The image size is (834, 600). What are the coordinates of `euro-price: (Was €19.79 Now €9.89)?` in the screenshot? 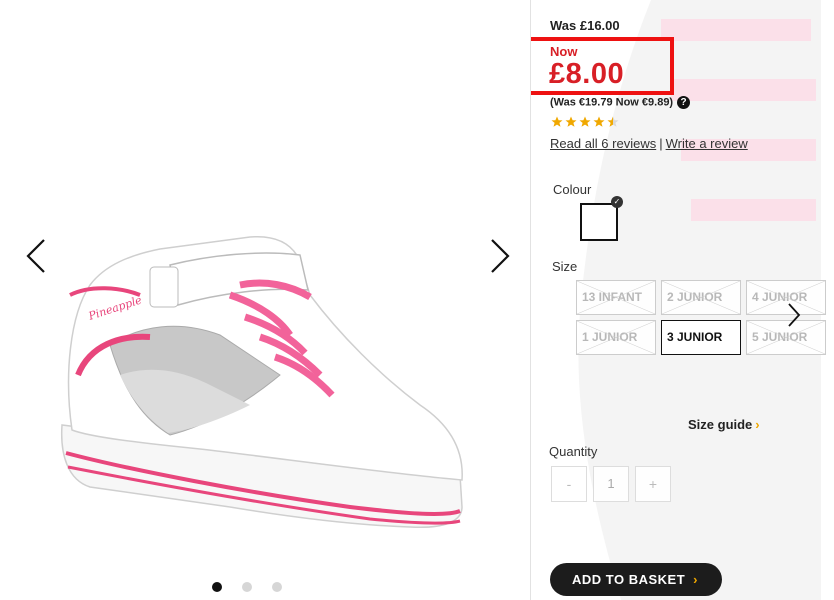 It's located at (620, 102).